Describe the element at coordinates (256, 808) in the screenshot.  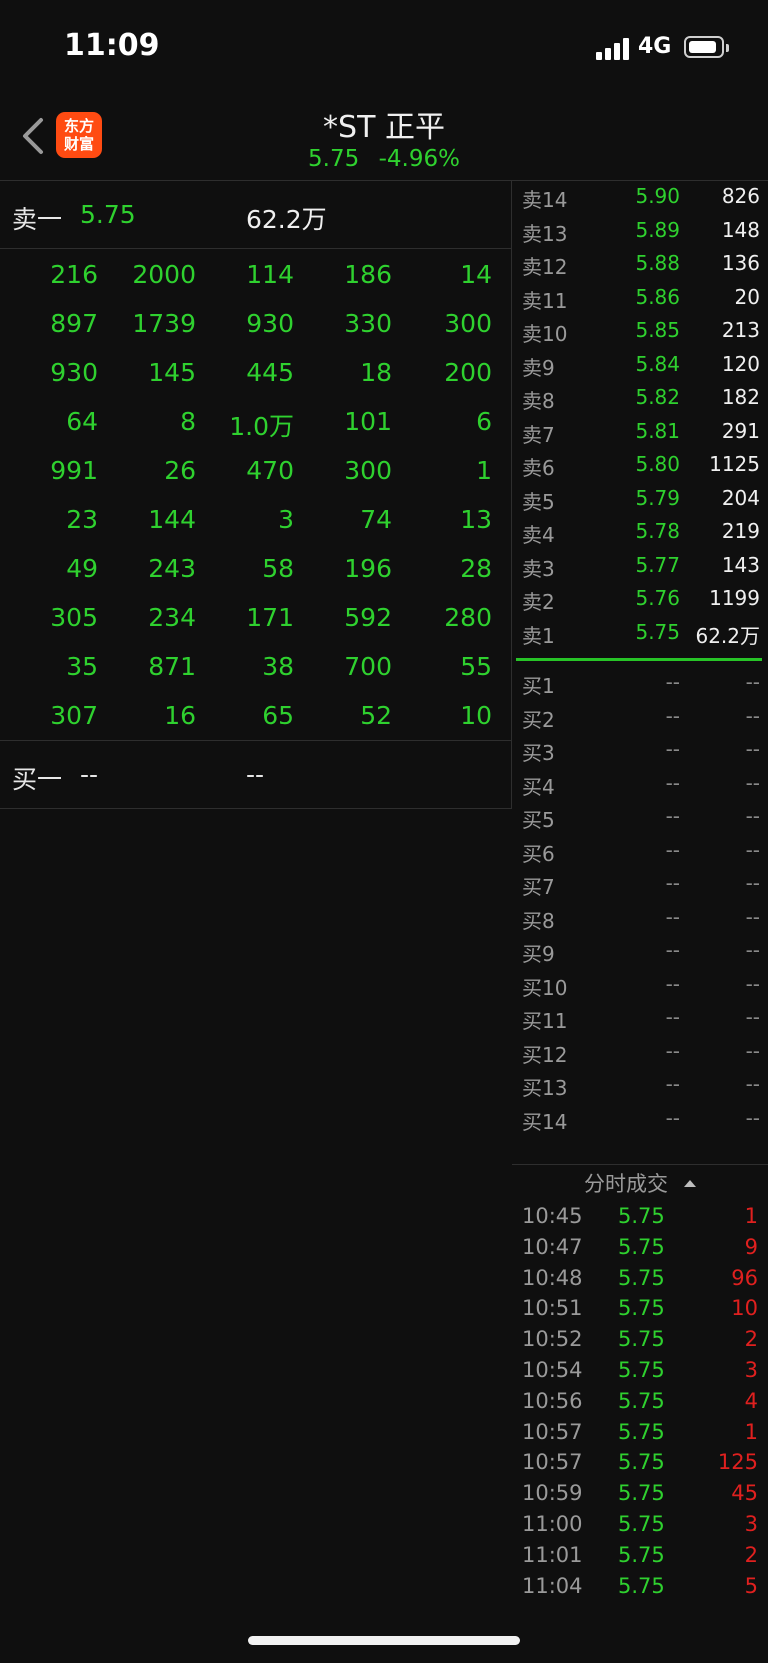
I see `buy-one-divider` at that location.